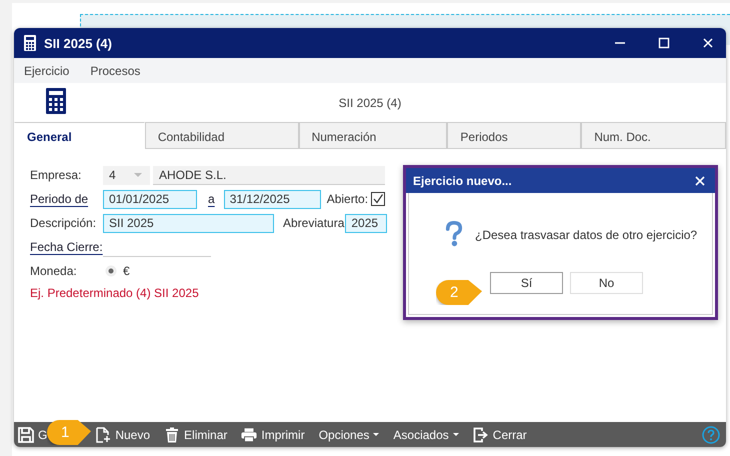 Image resolution: width=730 pixels, height=456 pixels. Describe the element at coordinates (370, 103) in the screenshot. I see `record-title: SII 2025 (4)` at that location.